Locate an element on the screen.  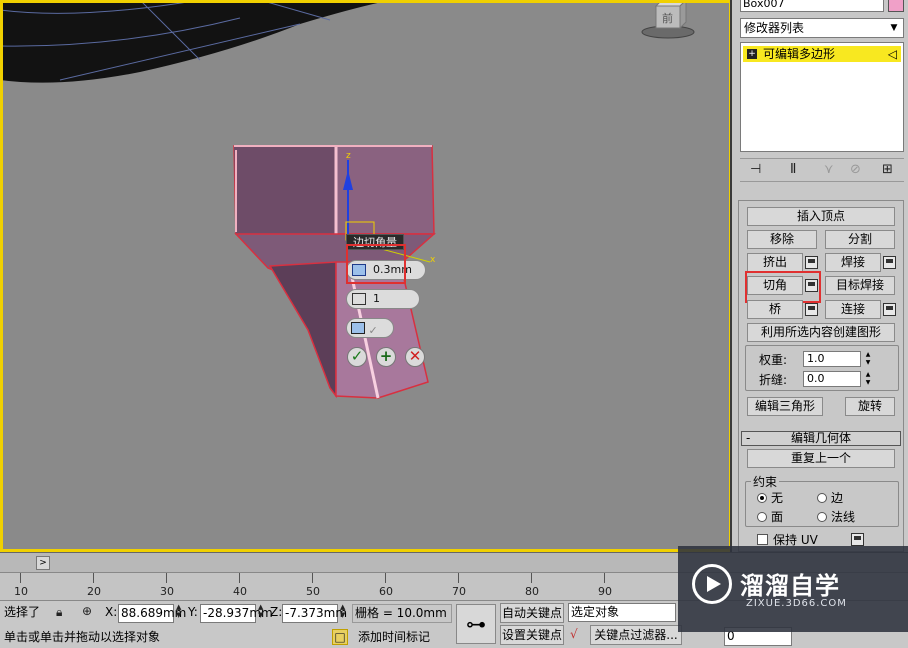
stack-item-editable-poly: + 可编辑多边形 ◁ is located at coordinates (822, 54).